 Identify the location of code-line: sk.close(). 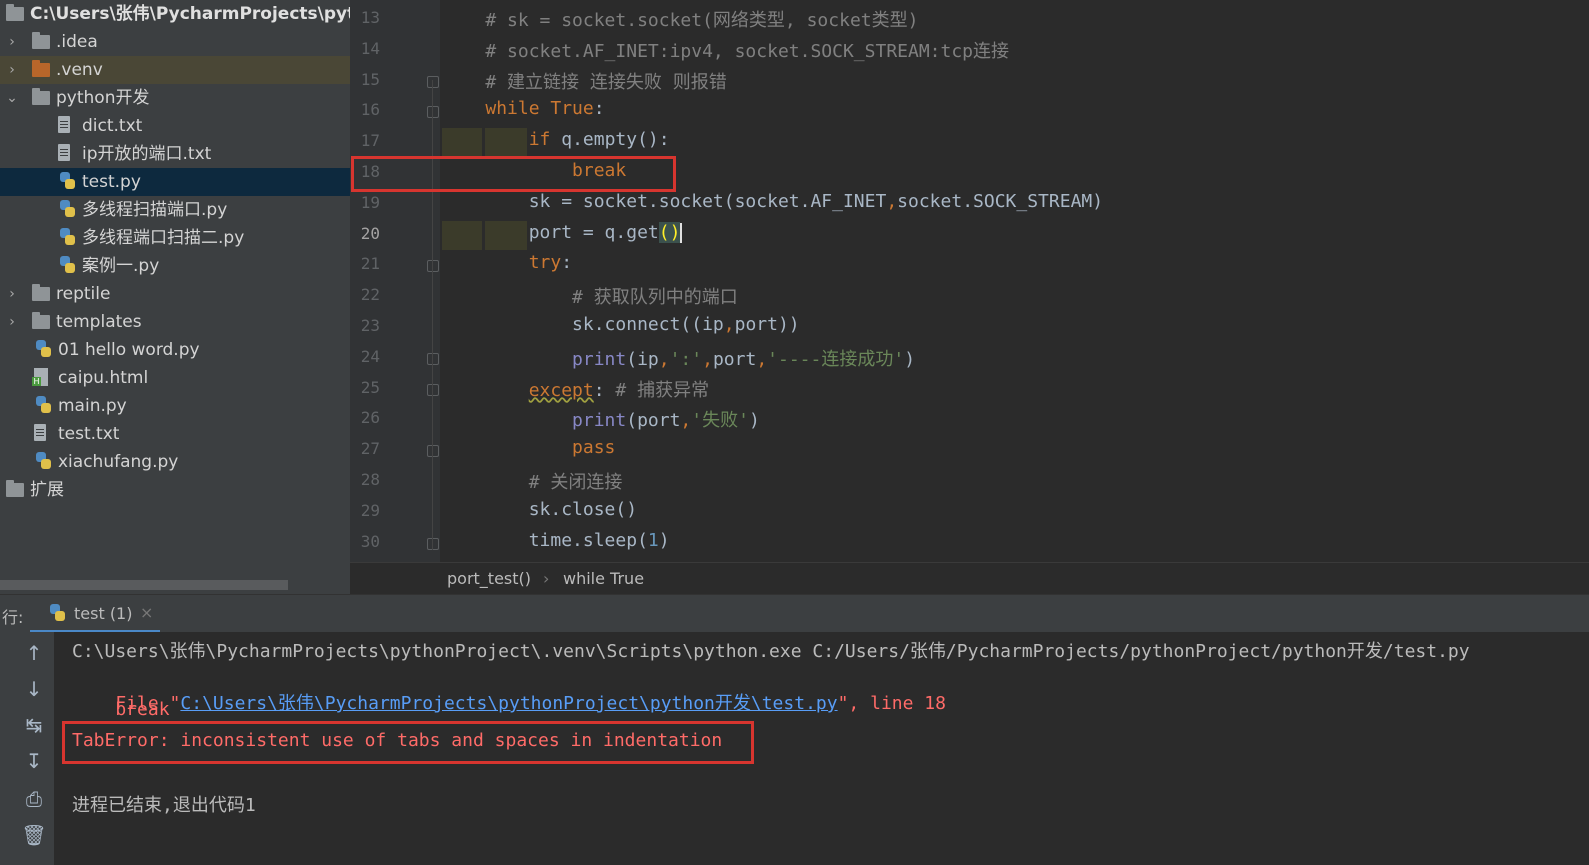
(539, 509).